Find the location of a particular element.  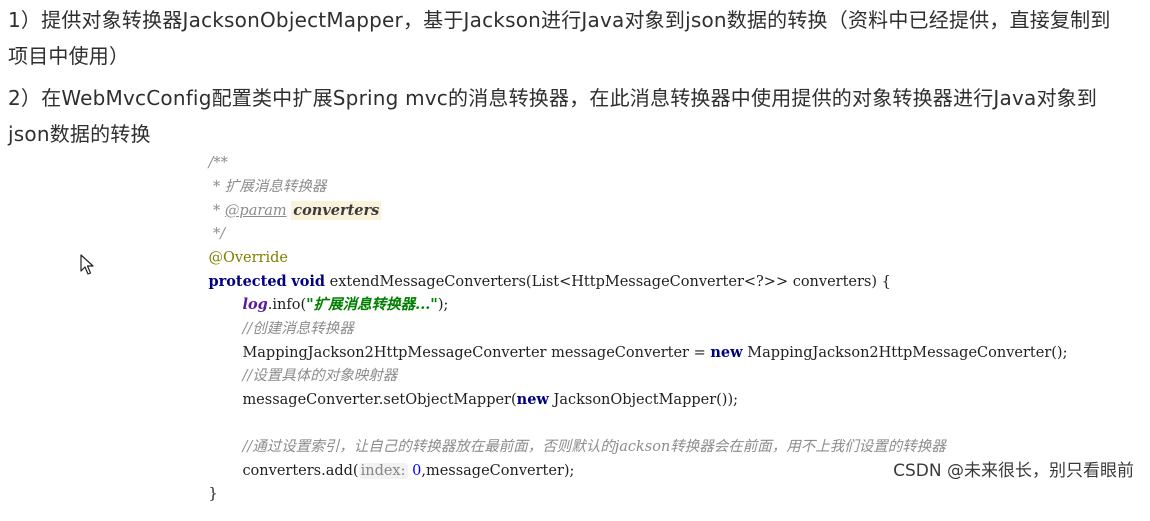

doc-param-tag: @param is located at coordinates (255, 211).